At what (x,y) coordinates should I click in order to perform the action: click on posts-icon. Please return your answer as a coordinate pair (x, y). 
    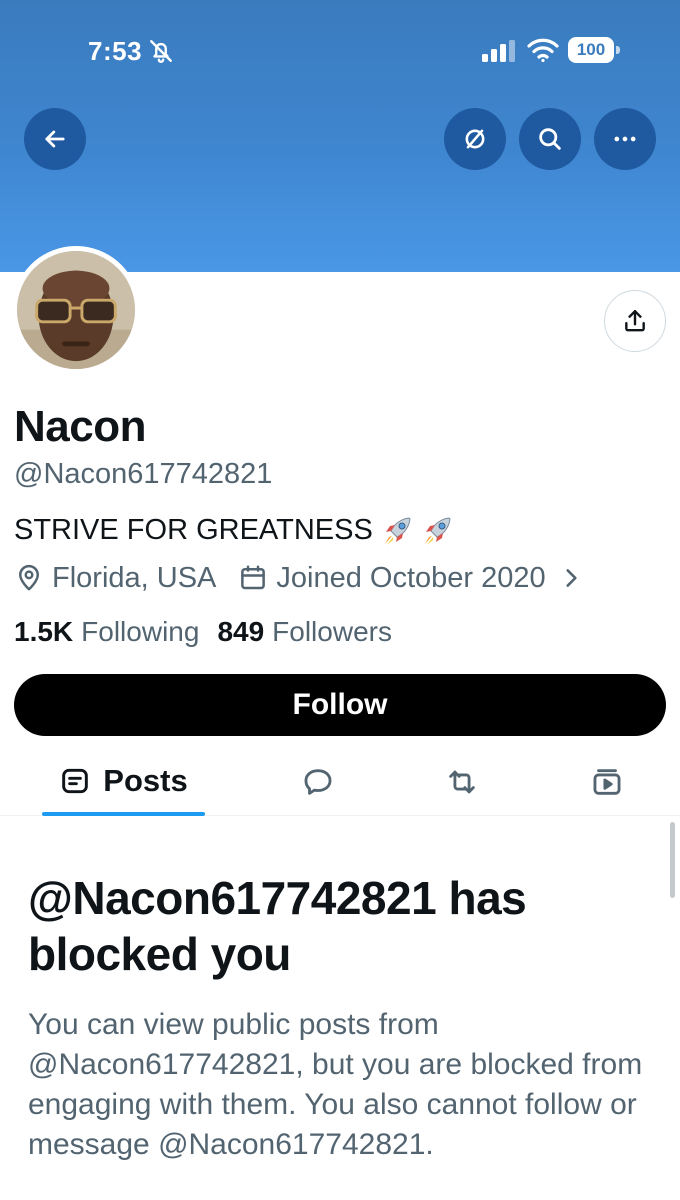
    Looking at the image, I should click on (75, 781).